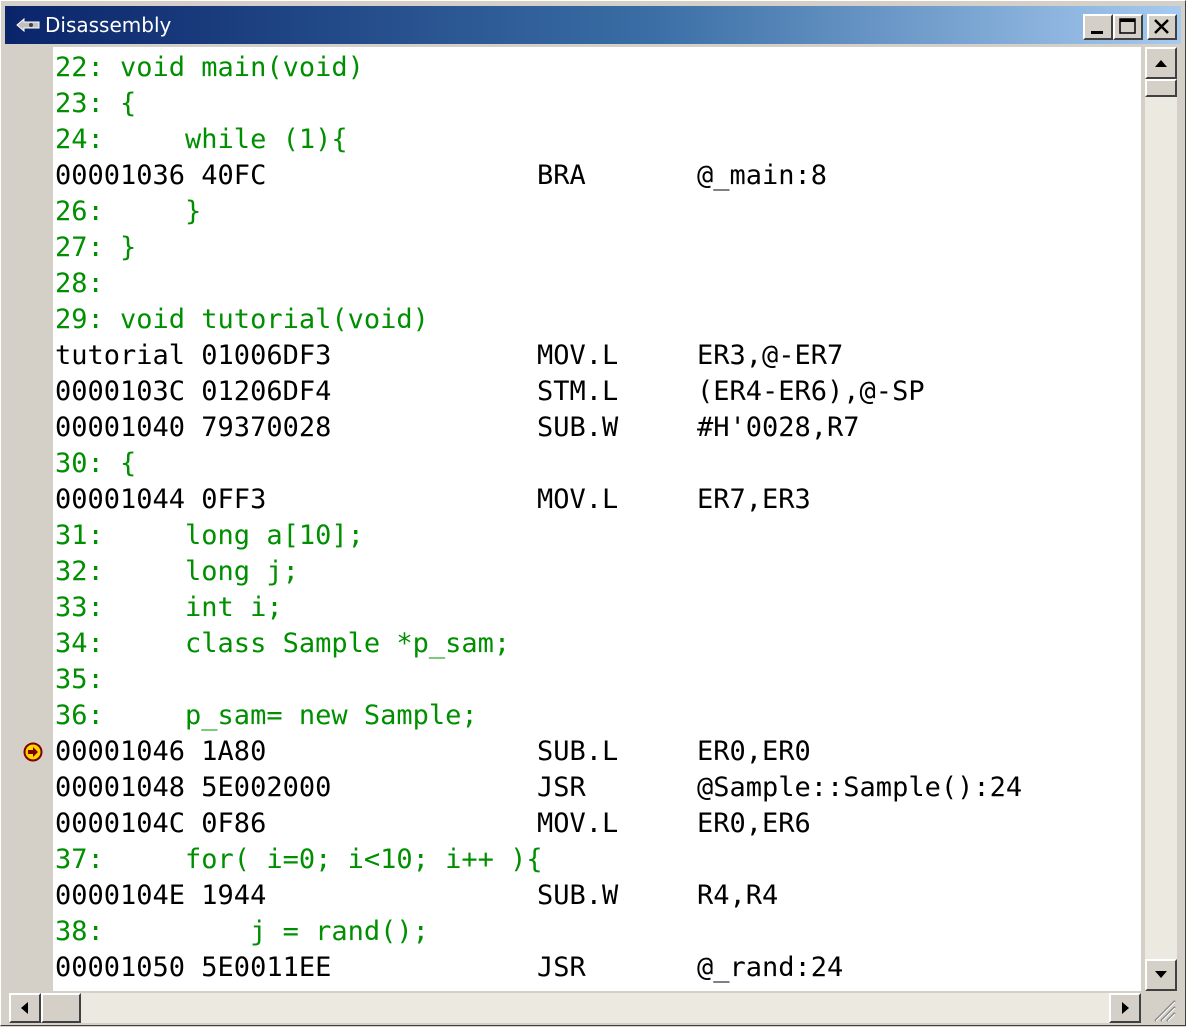  I want to click on asm-line: 00001044 0FF3 MOV.L ER7,ER3, so click(575, 500).